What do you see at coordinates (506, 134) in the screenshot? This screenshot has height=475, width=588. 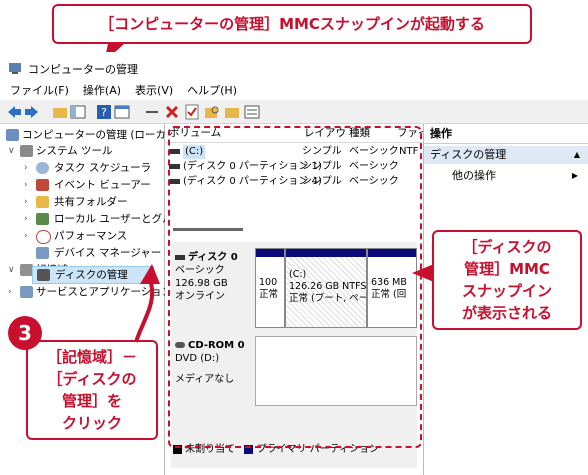 I see `actions-header: 操作` at bounding box center [506, 134].